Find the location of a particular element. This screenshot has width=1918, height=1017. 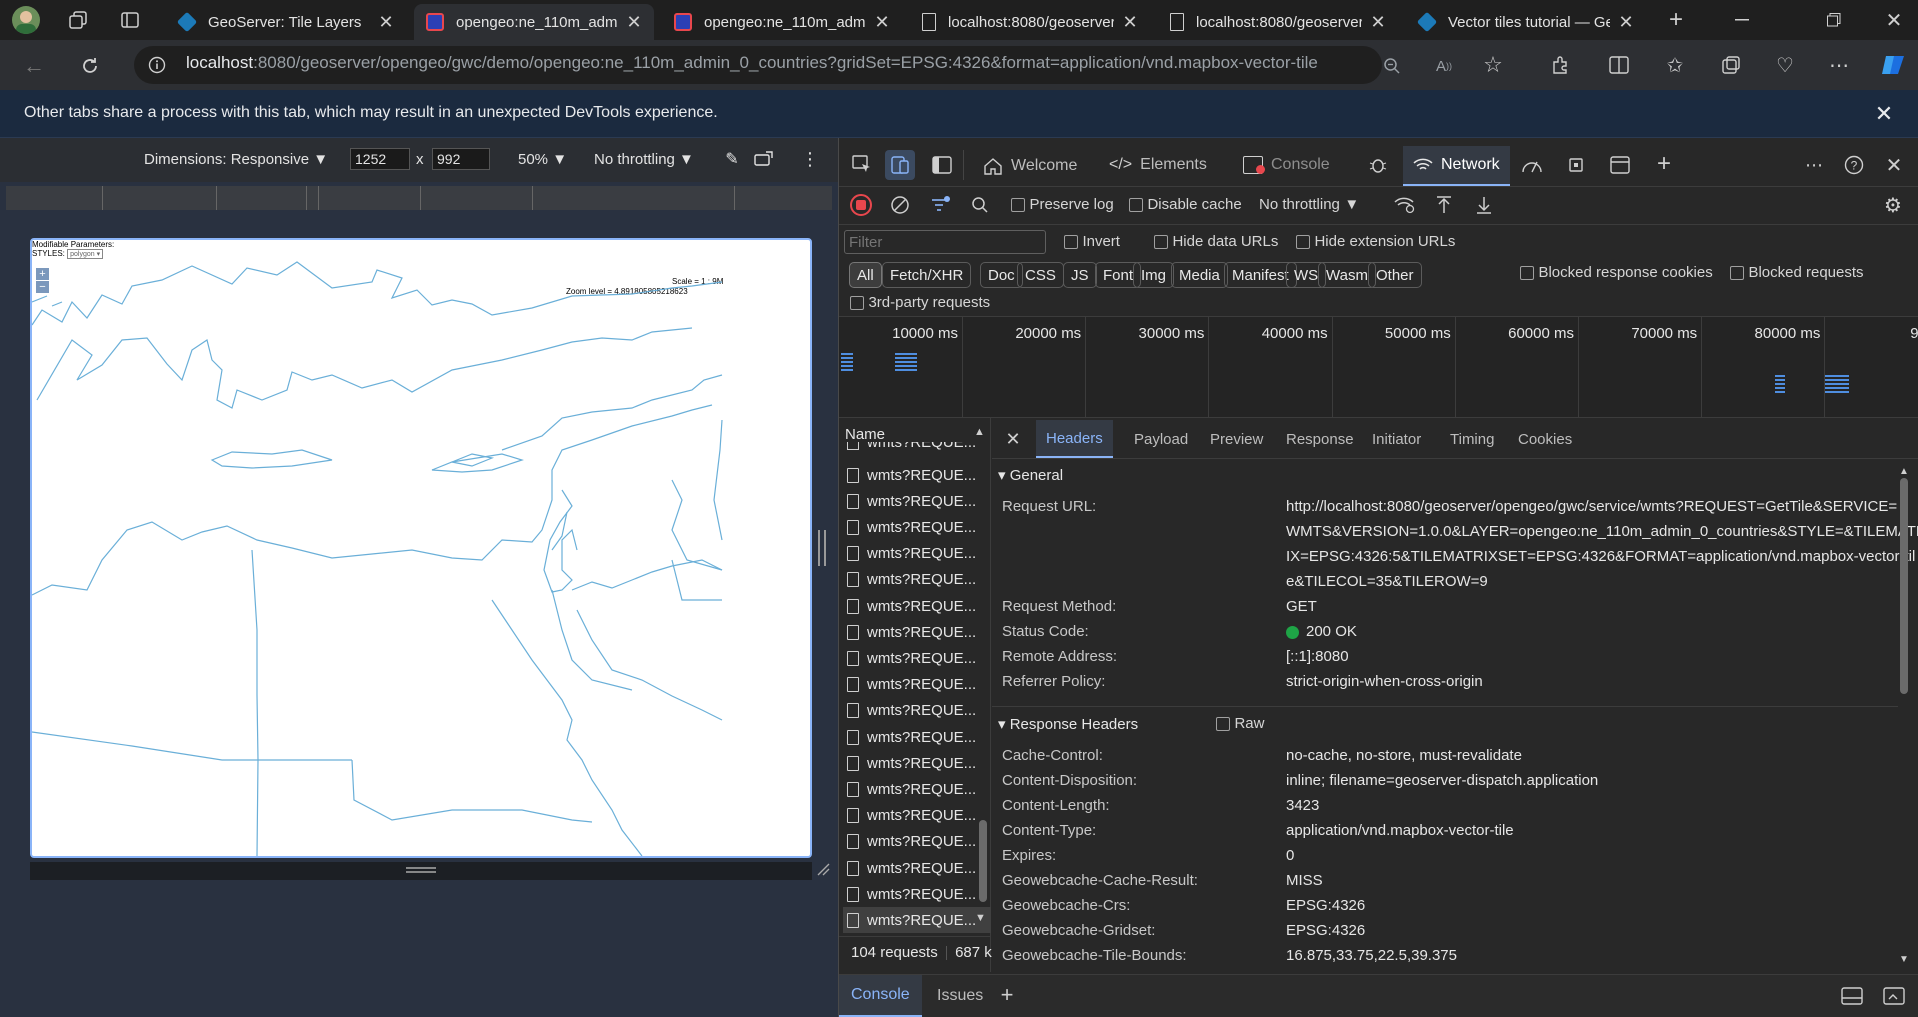

raw-checkbox: Raw is located at coordinates (1240, 724).